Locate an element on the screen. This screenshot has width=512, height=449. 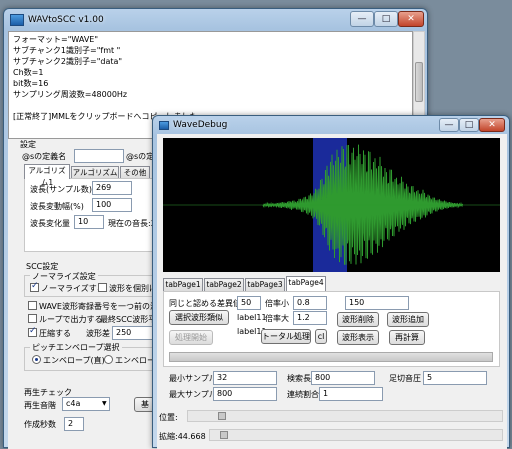
ratio-min-input: 0.8 is located at coordinates (310, 303).